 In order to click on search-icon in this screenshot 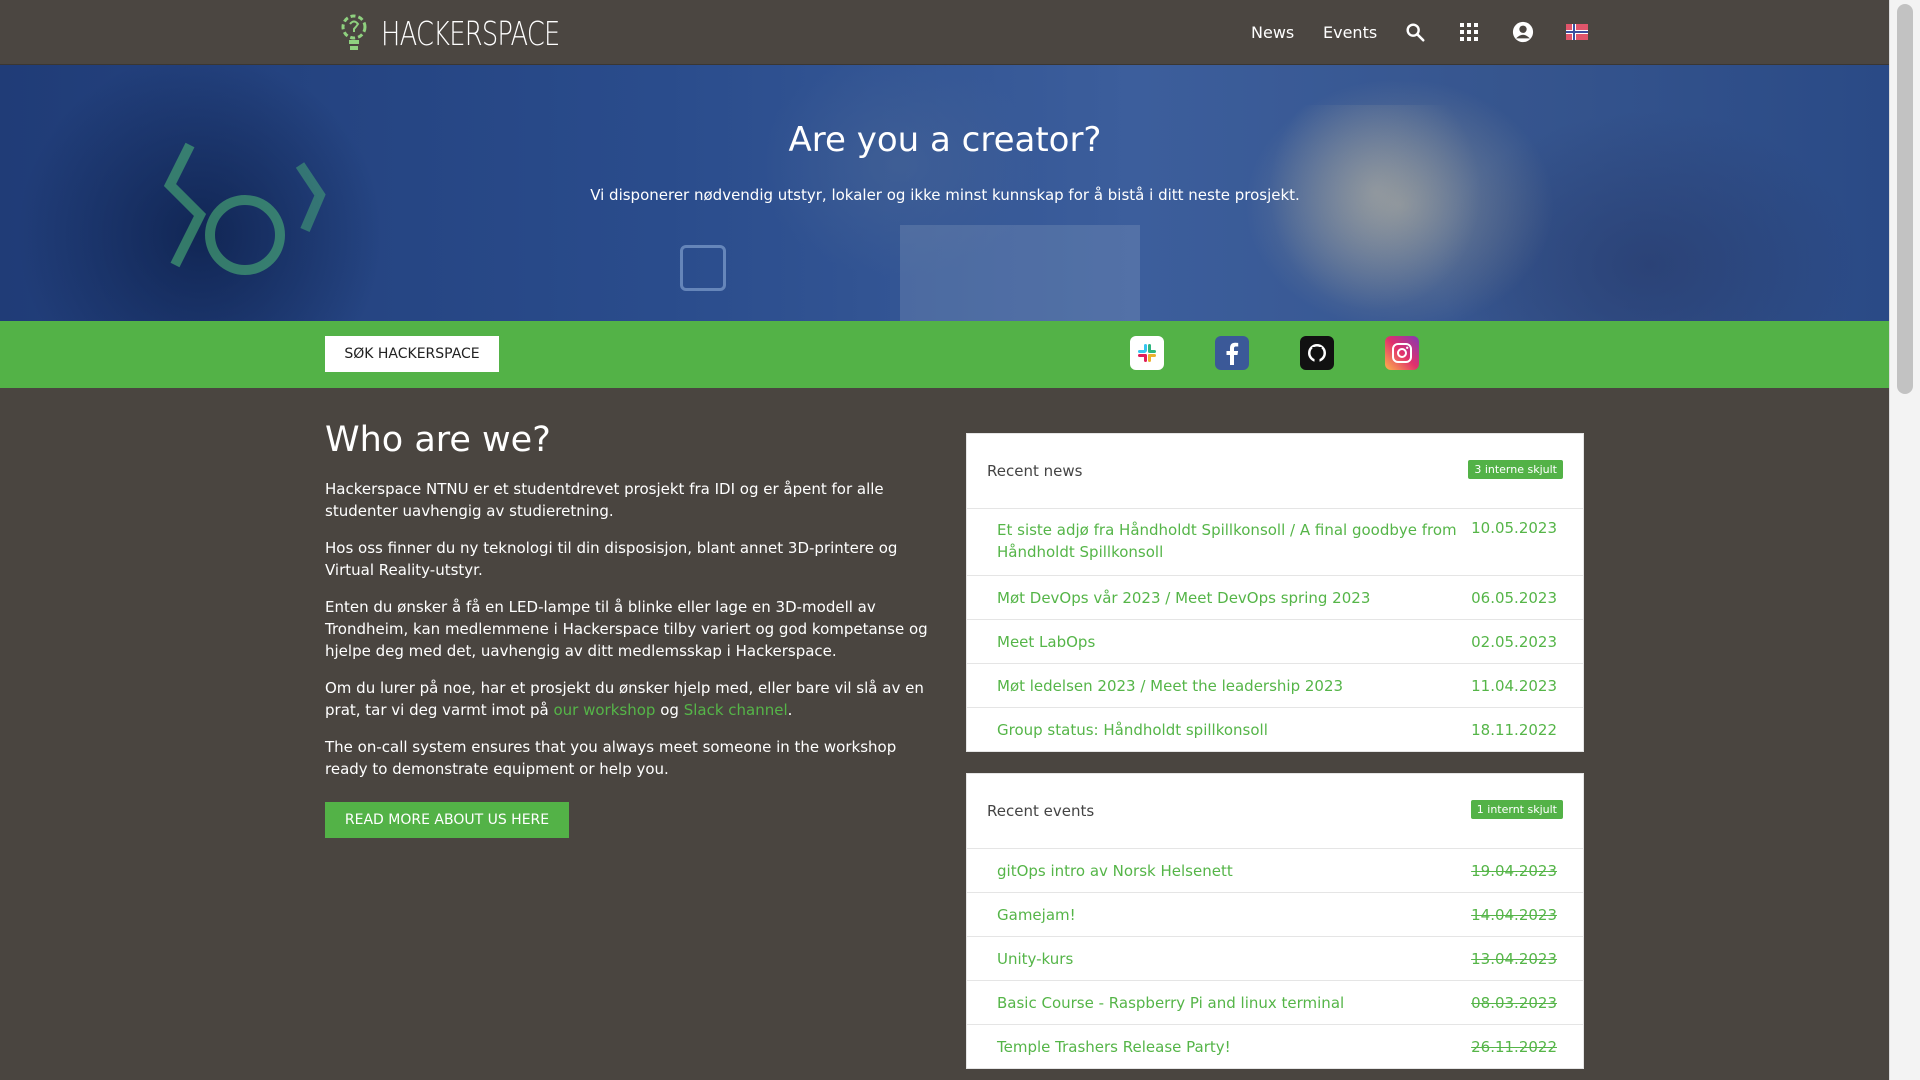, I will do `click(1415, 32)`.